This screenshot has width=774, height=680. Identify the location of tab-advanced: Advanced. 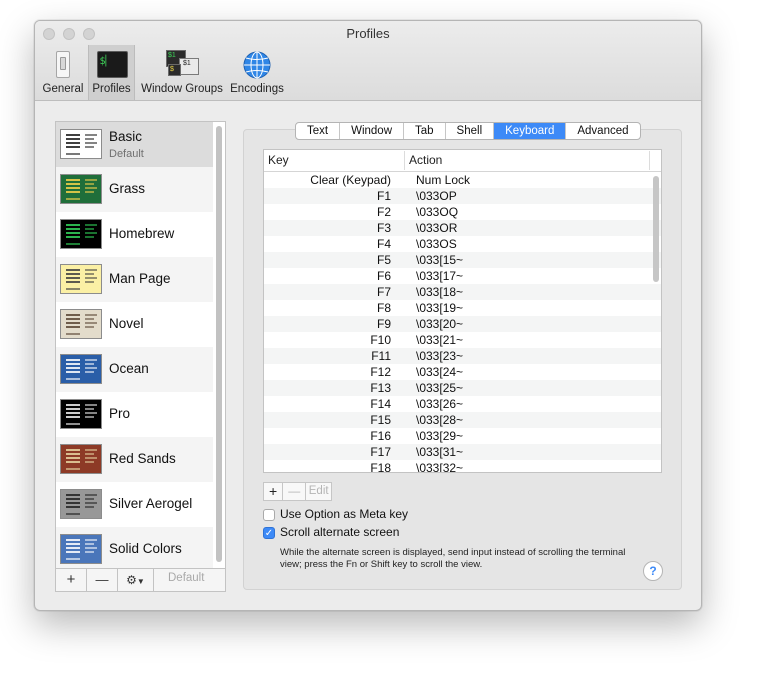
(602, 131).